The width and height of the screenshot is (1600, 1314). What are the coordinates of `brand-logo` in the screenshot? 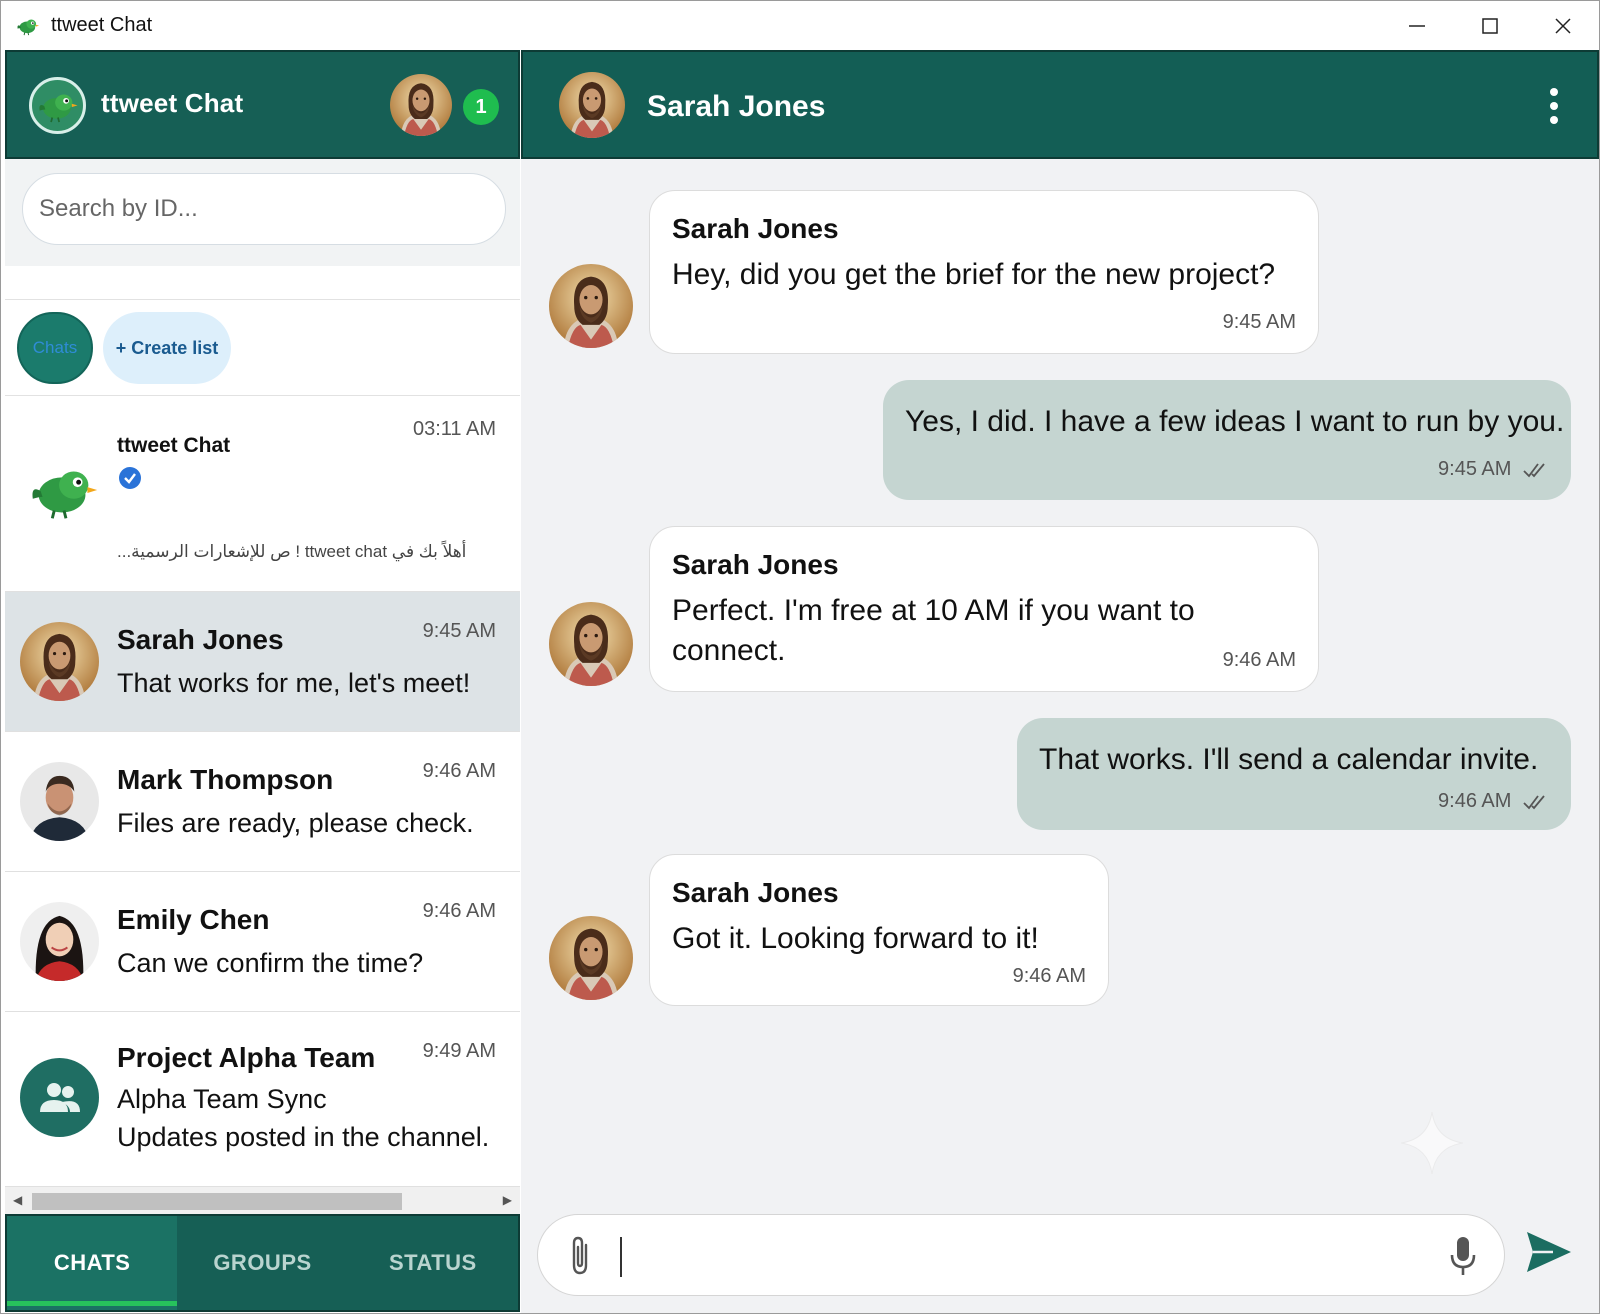 It's located at (57, 105).